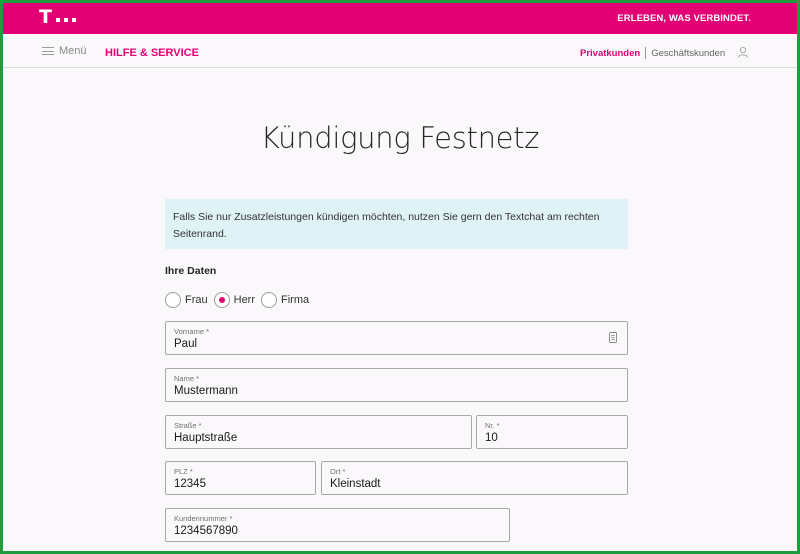 The height and width of the screenshot is (554, 800). What do you see at coordinates (186, 344) in the screenshot?
I see `vorname-value: Paul` at bounding box center [186, 344].